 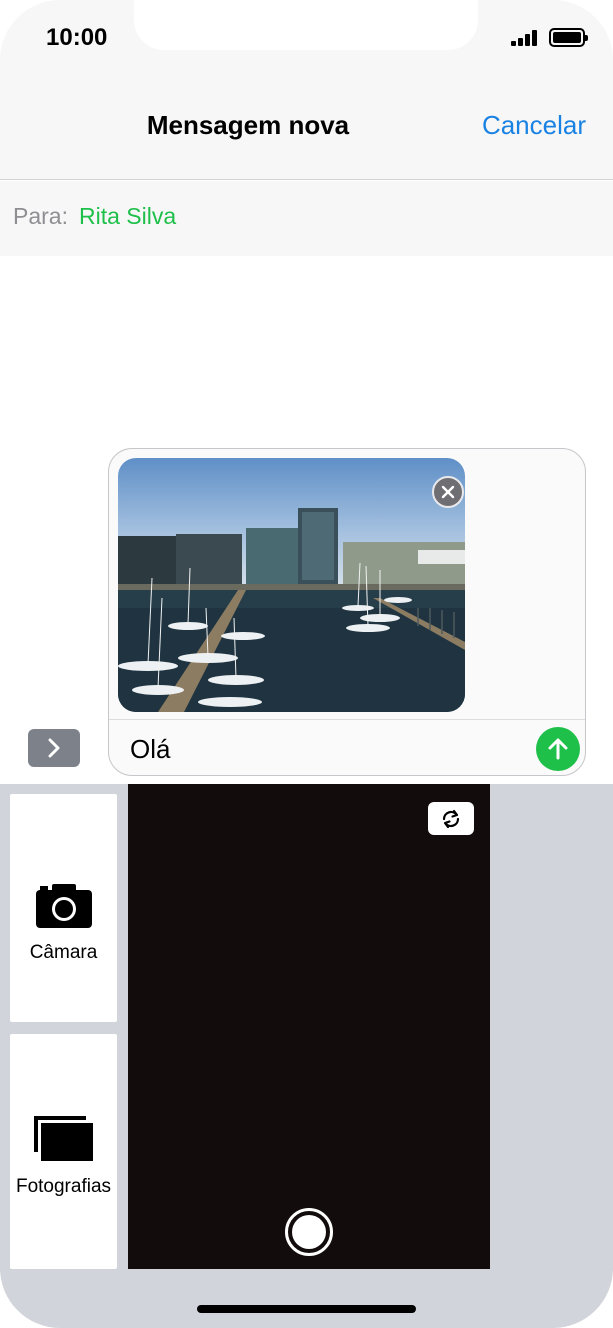 I want to click on photos-tile: Fotografias, so click(x=63, y=1151).